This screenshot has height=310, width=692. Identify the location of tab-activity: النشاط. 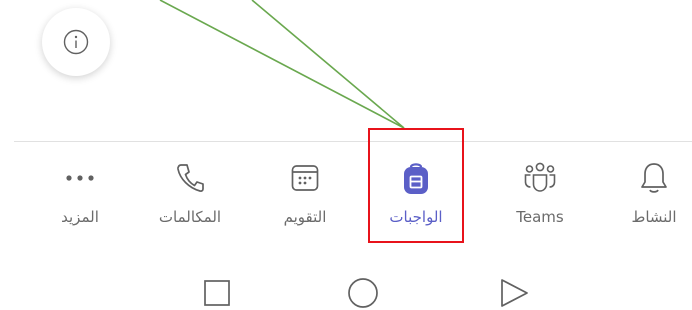
(649, 200).